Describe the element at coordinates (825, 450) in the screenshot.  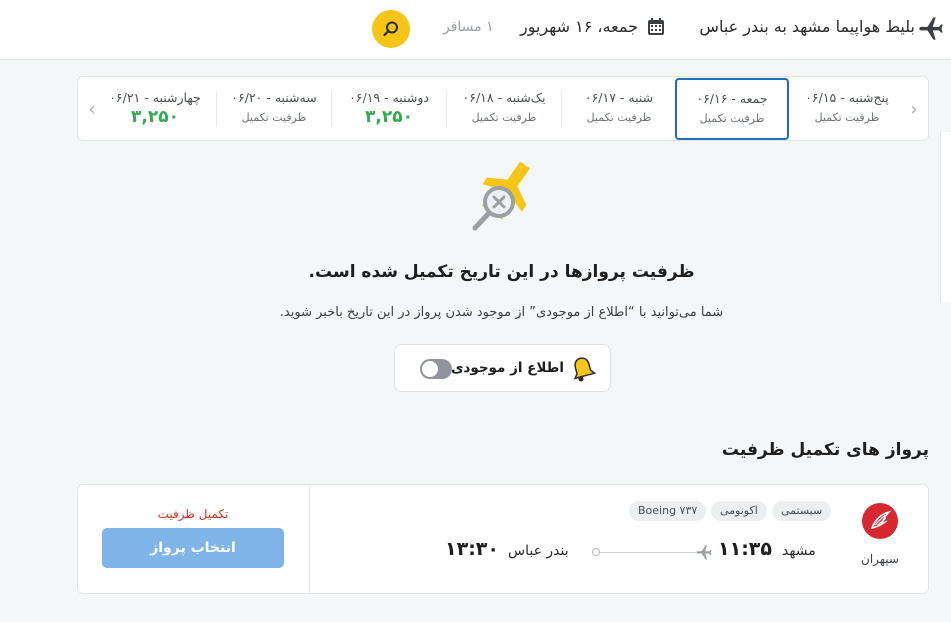
I see `section-title: پرواز های تکمیل ظرفیت` at that location.